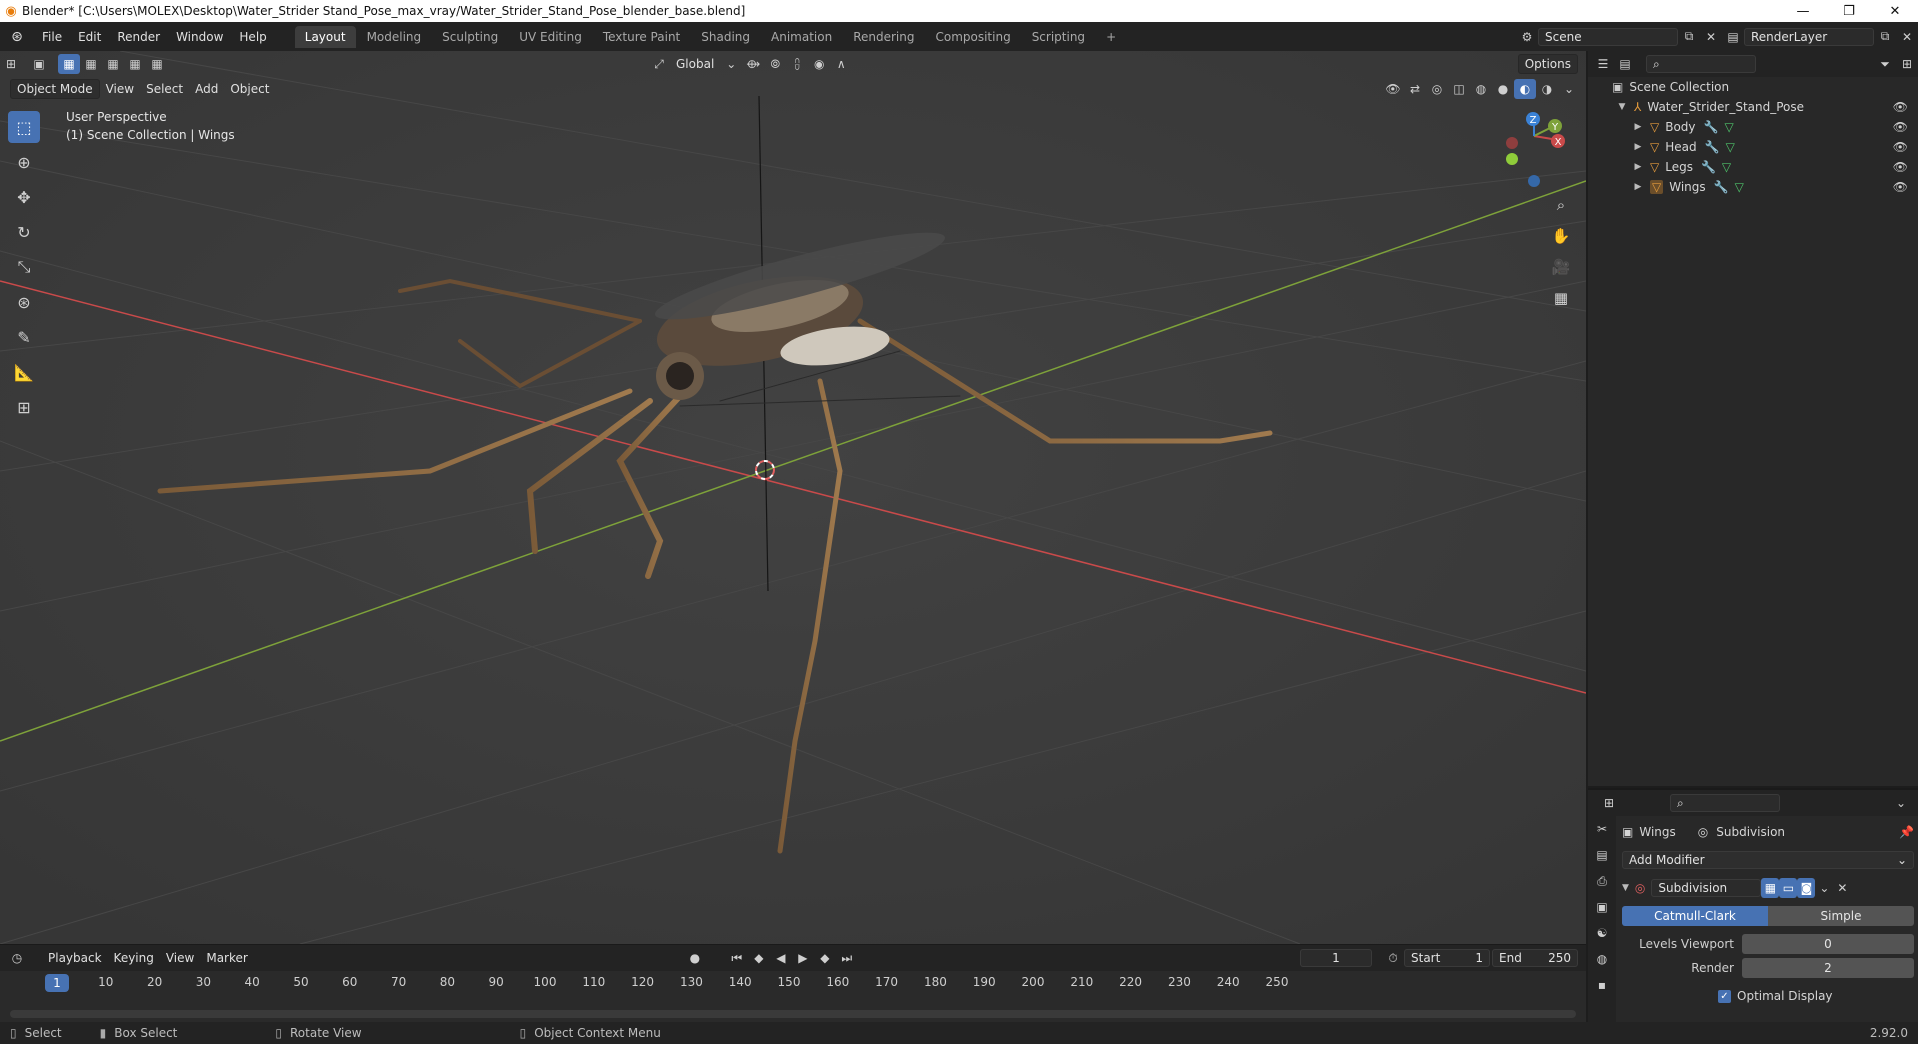 Image resolution: width=1918 pixels, height=1044 pixels. Describe the element at coordinates (797, 64) in the screenshot. I see `snap-target-icon: ⩉` at that location.